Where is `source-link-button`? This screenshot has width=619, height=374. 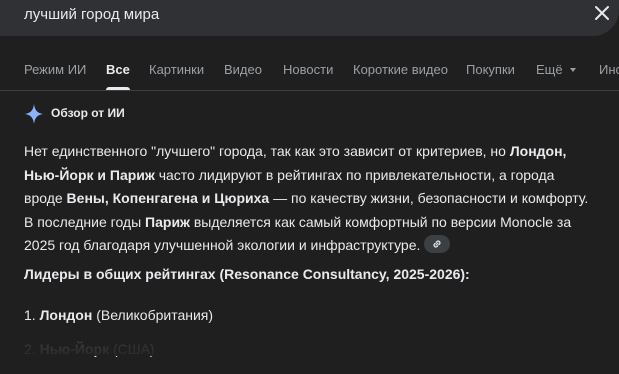
source-link-button is located at coordinates (437, 244).